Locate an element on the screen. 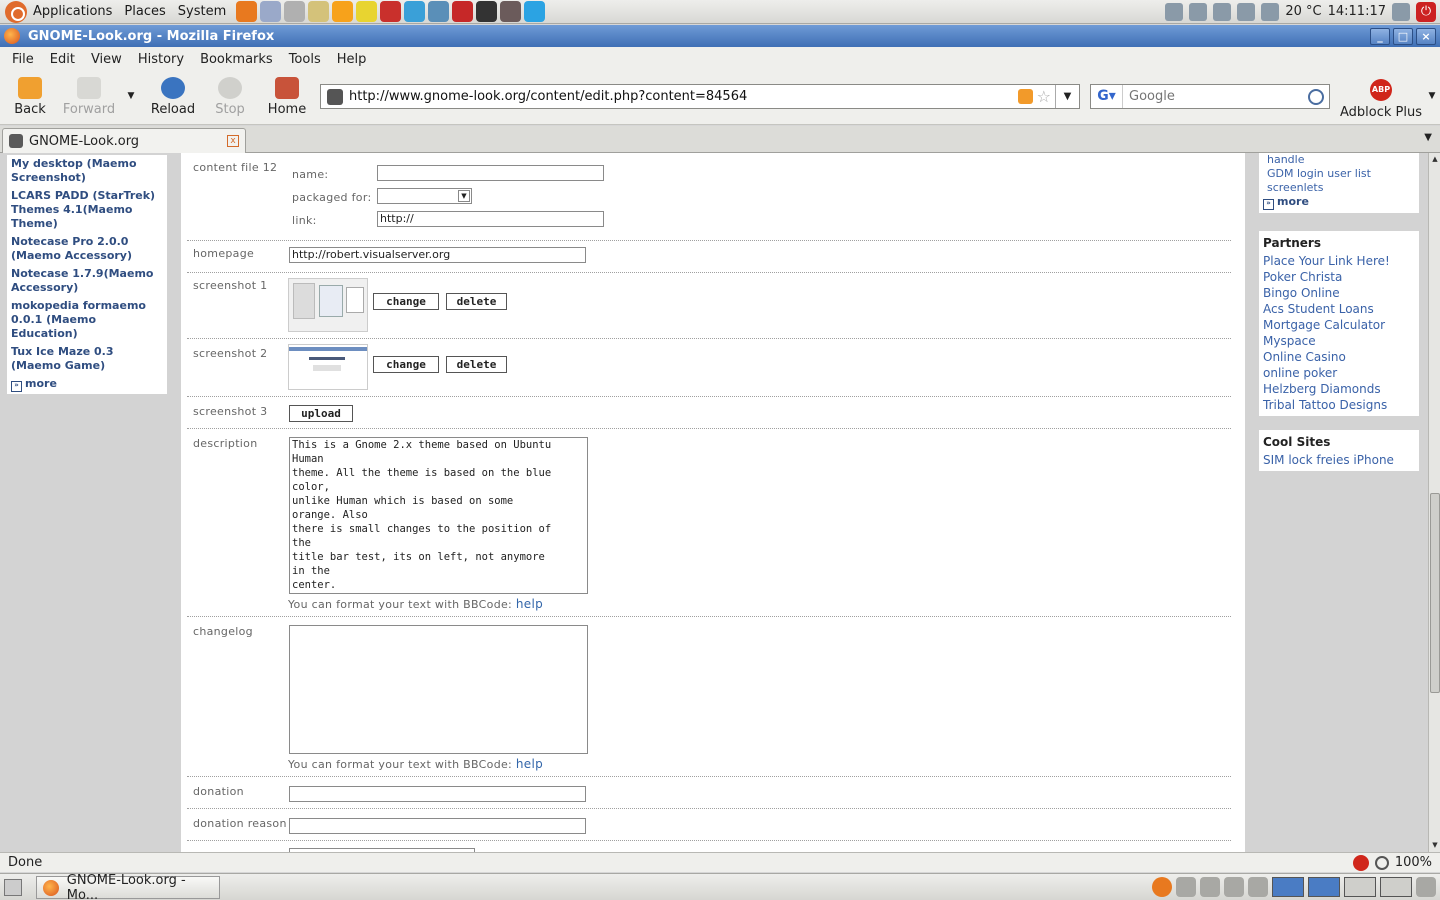 The width and height of the screenshot is (1440, 900). url-dropdown-button: ▼ is located at coordinates (1067, 96).